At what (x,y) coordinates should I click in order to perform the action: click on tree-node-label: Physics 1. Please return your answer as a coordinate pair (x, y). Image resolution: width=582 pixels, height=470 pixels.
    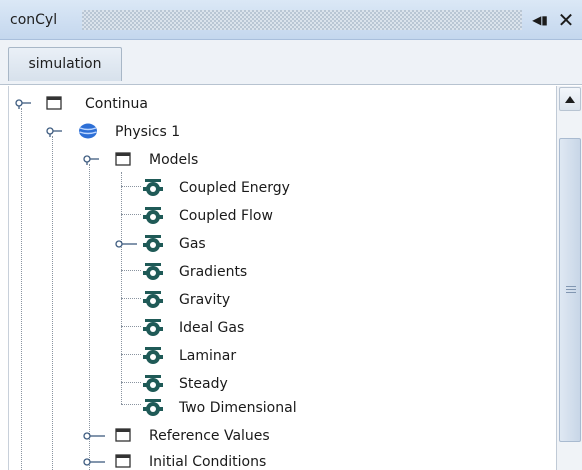
    Looking at the image, I should click on (148, 132).